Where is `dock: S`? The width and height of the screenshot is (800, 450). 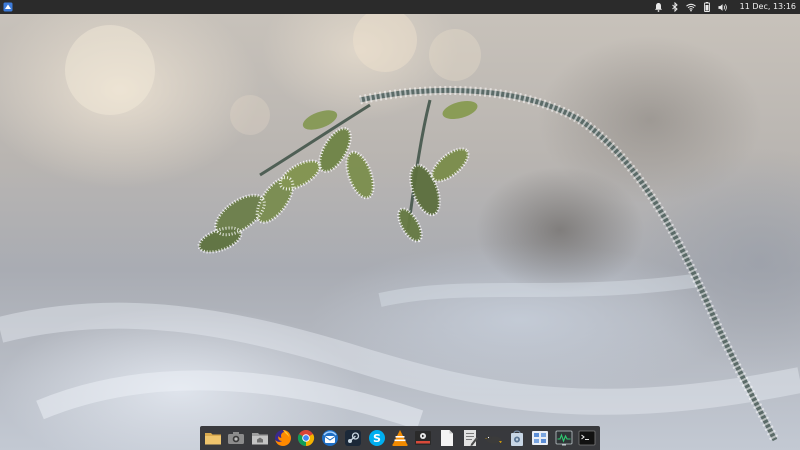
dock: S is located at coordinates (400, 438).